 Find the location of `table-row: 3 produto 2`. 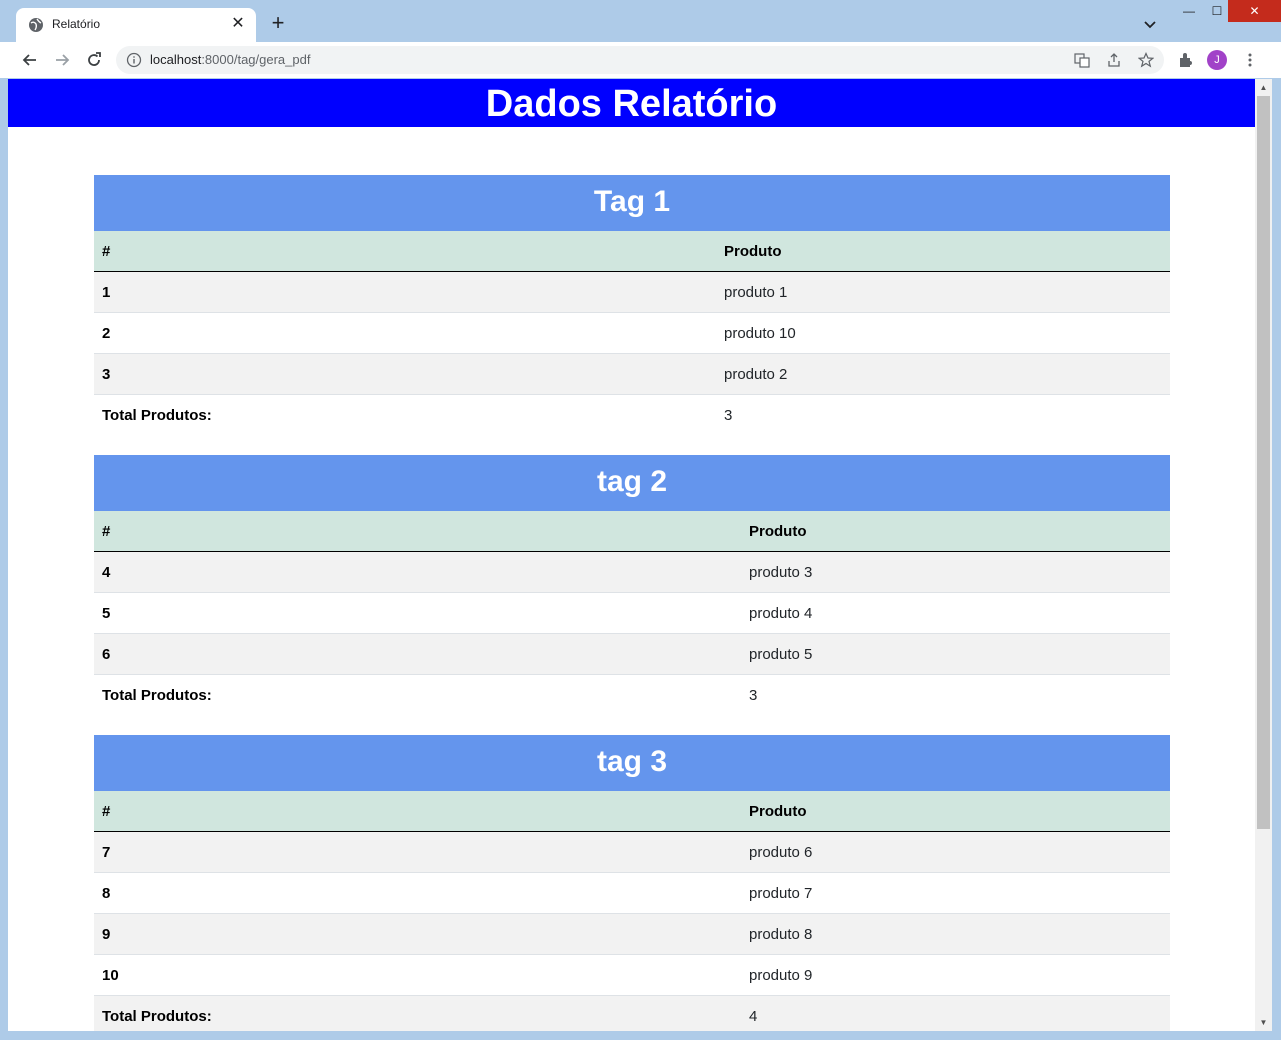

table-row: 3 produto 2 is located at coordinates (632, 374).